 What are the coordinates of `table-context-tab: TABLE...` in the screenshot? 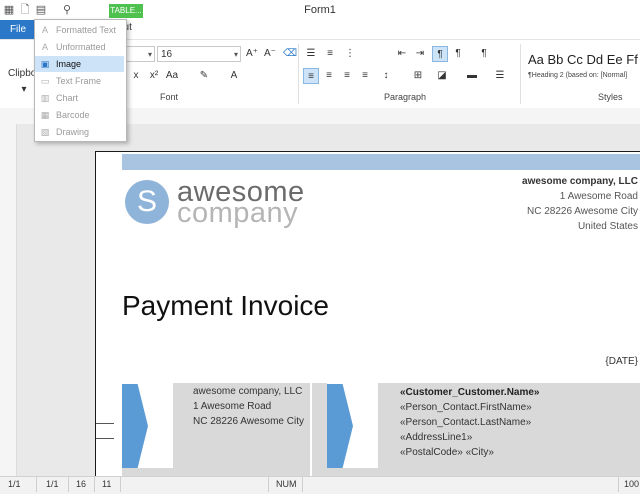 It's located at (126, 11).